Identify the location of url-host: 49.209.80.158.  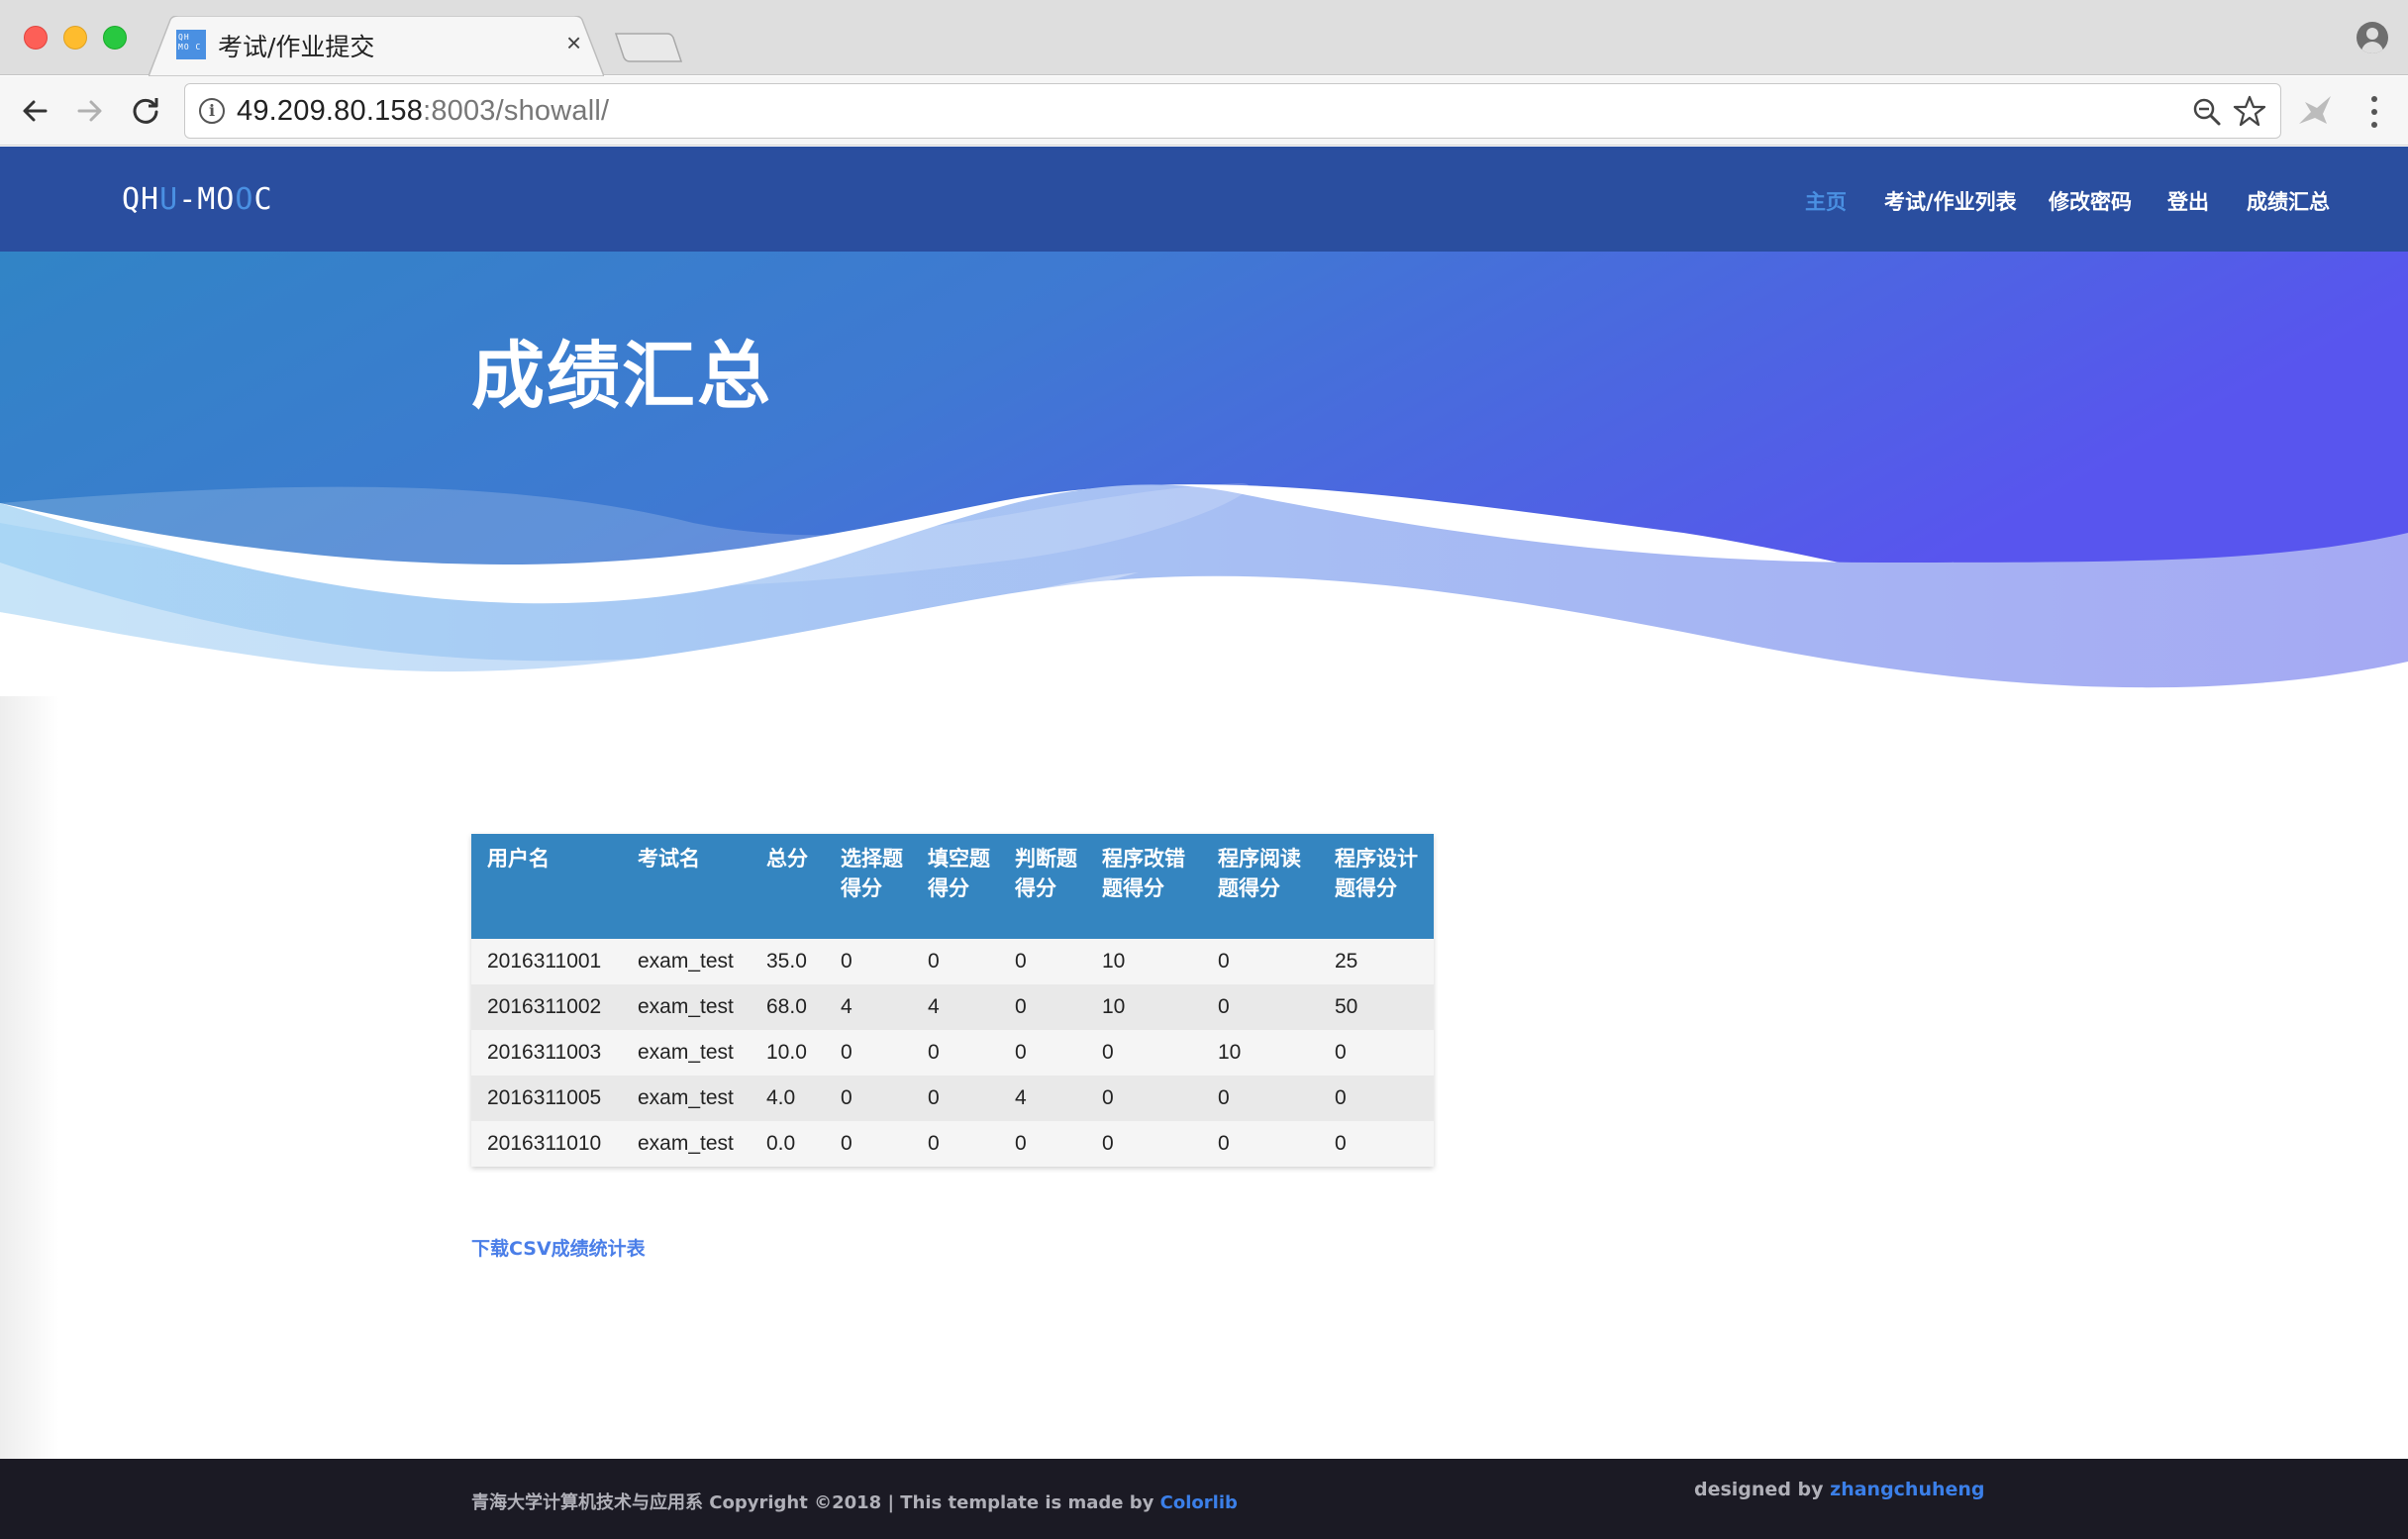
(330, 111).